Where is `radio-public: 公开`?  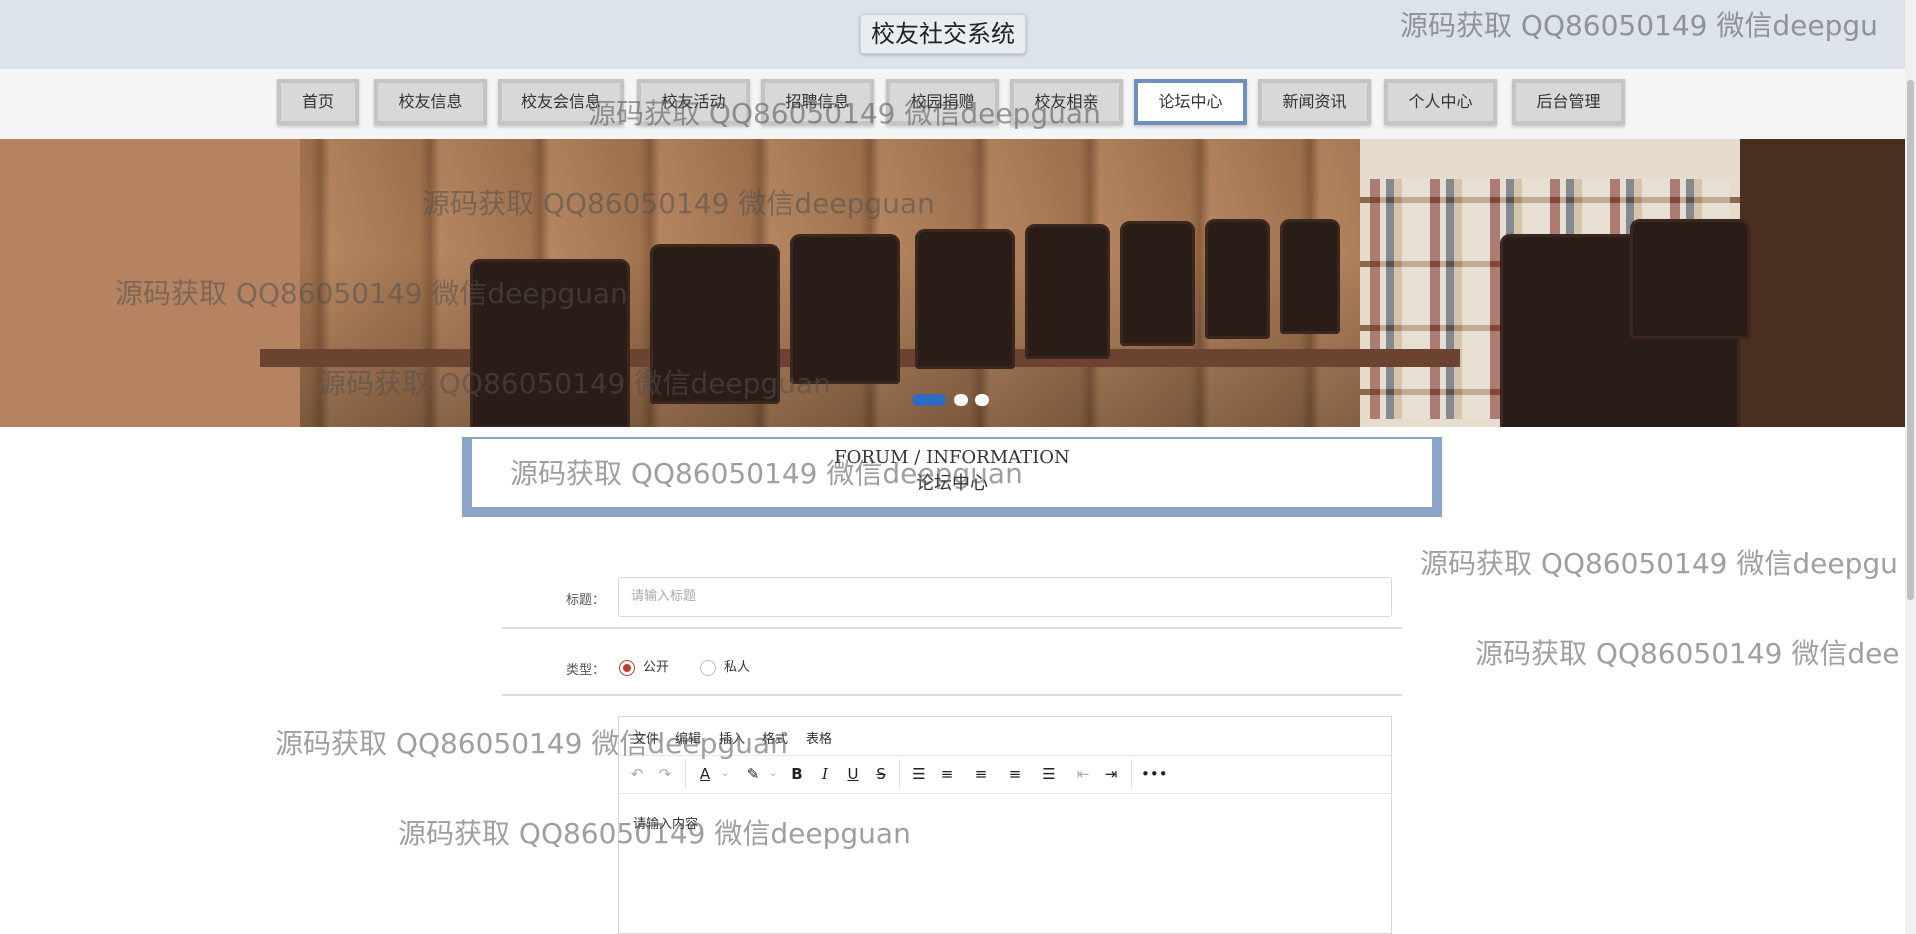
radio-public: 公开 is located at coordinates (644, 668).